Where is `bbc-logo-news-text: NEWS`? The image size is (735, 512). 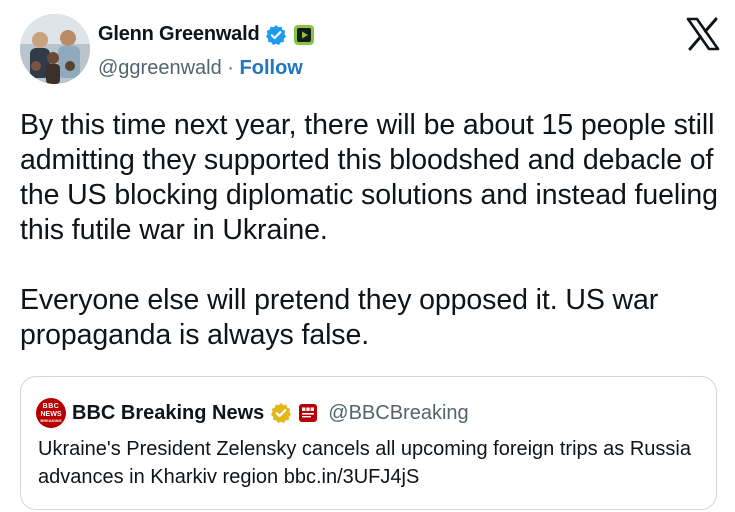 bbc-logo-news-text: NEWS is located at coordinates (51, 414).